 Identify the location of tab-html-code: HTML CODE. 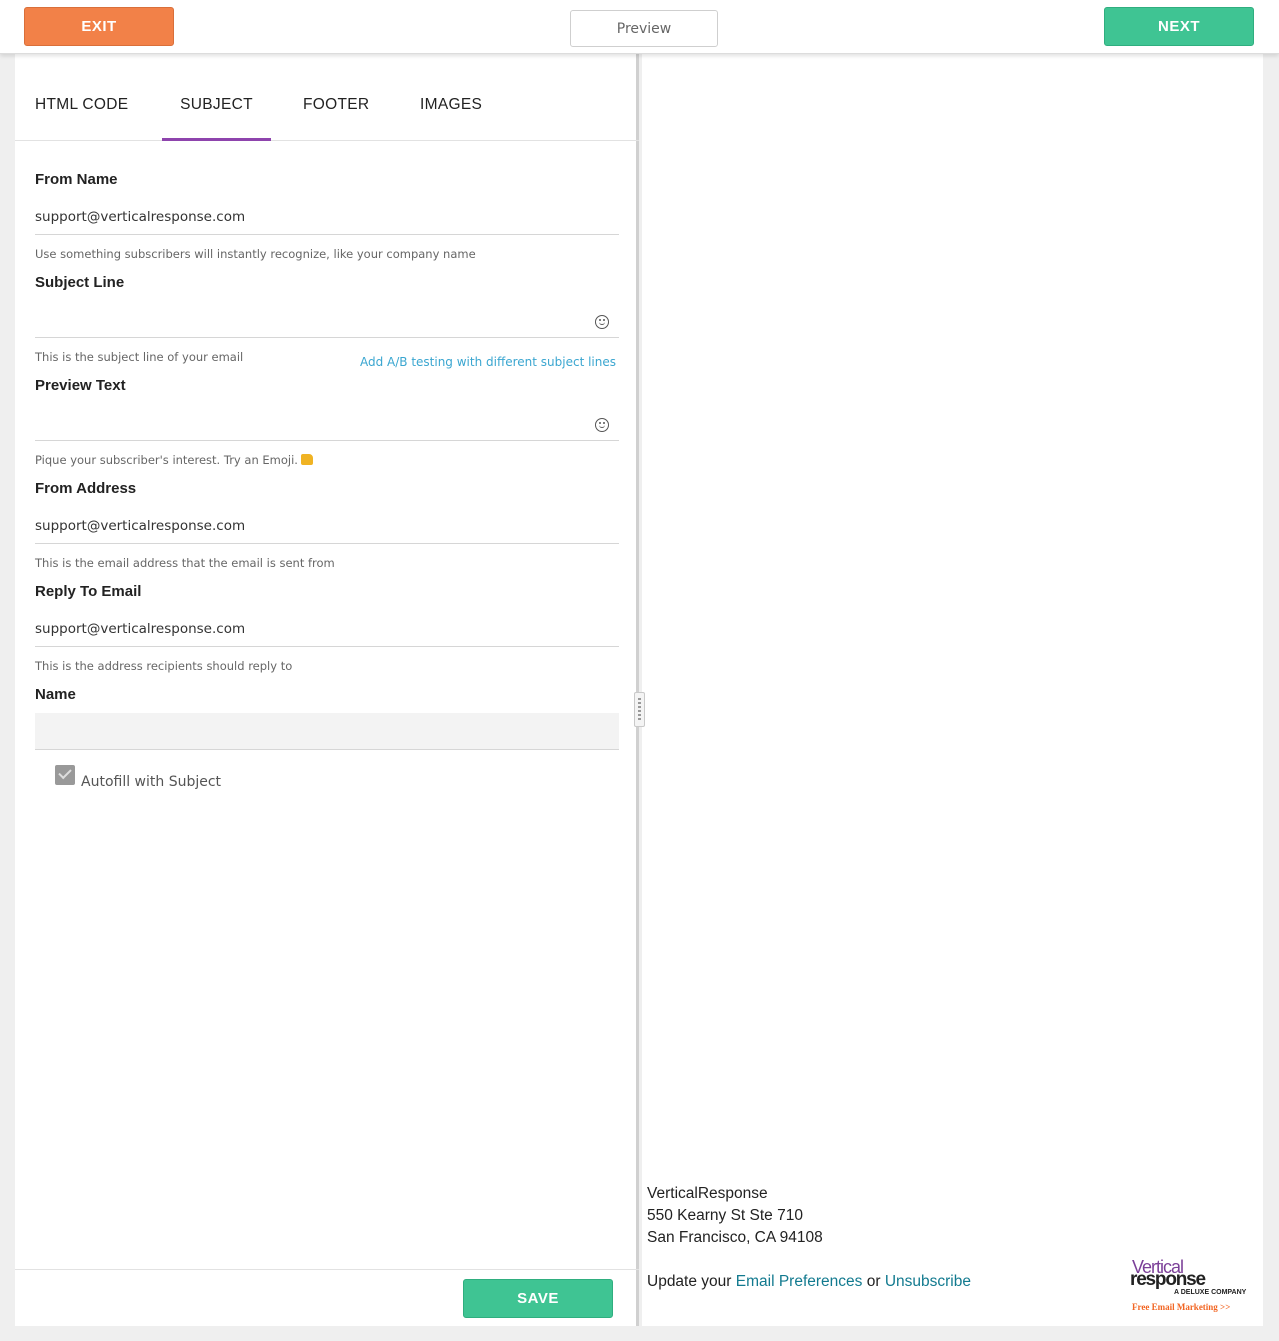
(81, 105).